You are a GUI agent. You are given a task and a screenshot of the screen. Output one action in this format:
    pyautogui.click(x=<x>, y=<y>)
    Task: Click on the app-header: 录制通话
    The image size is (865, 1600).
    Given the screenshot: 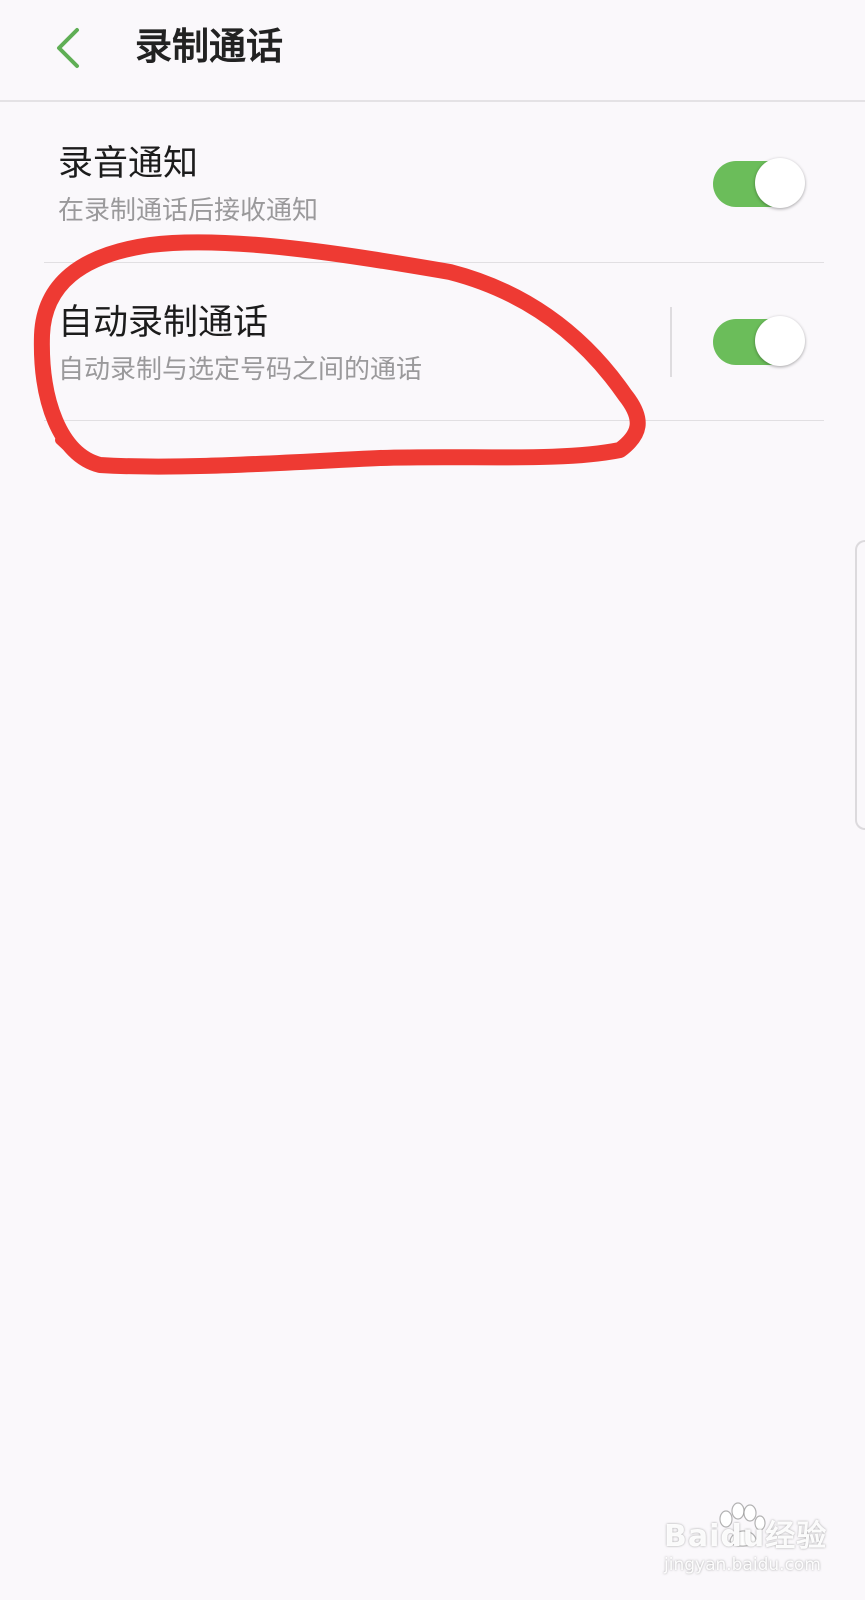 What is the action you would take?
    pyautogui.click(x=432, y=51)
    